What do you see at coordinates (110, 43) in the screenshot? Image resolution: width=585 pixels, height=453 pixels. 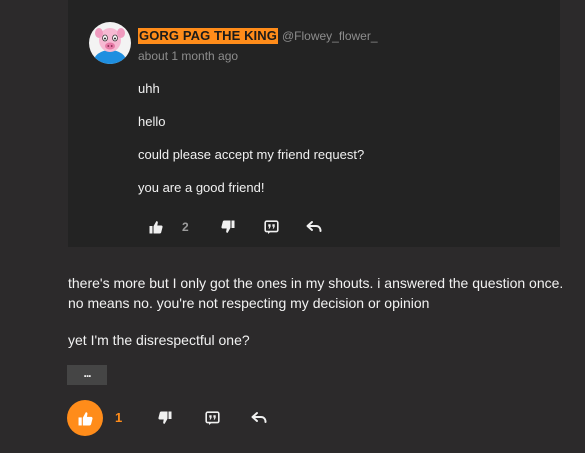 I see `avatar` at bounding box center [110, 43].